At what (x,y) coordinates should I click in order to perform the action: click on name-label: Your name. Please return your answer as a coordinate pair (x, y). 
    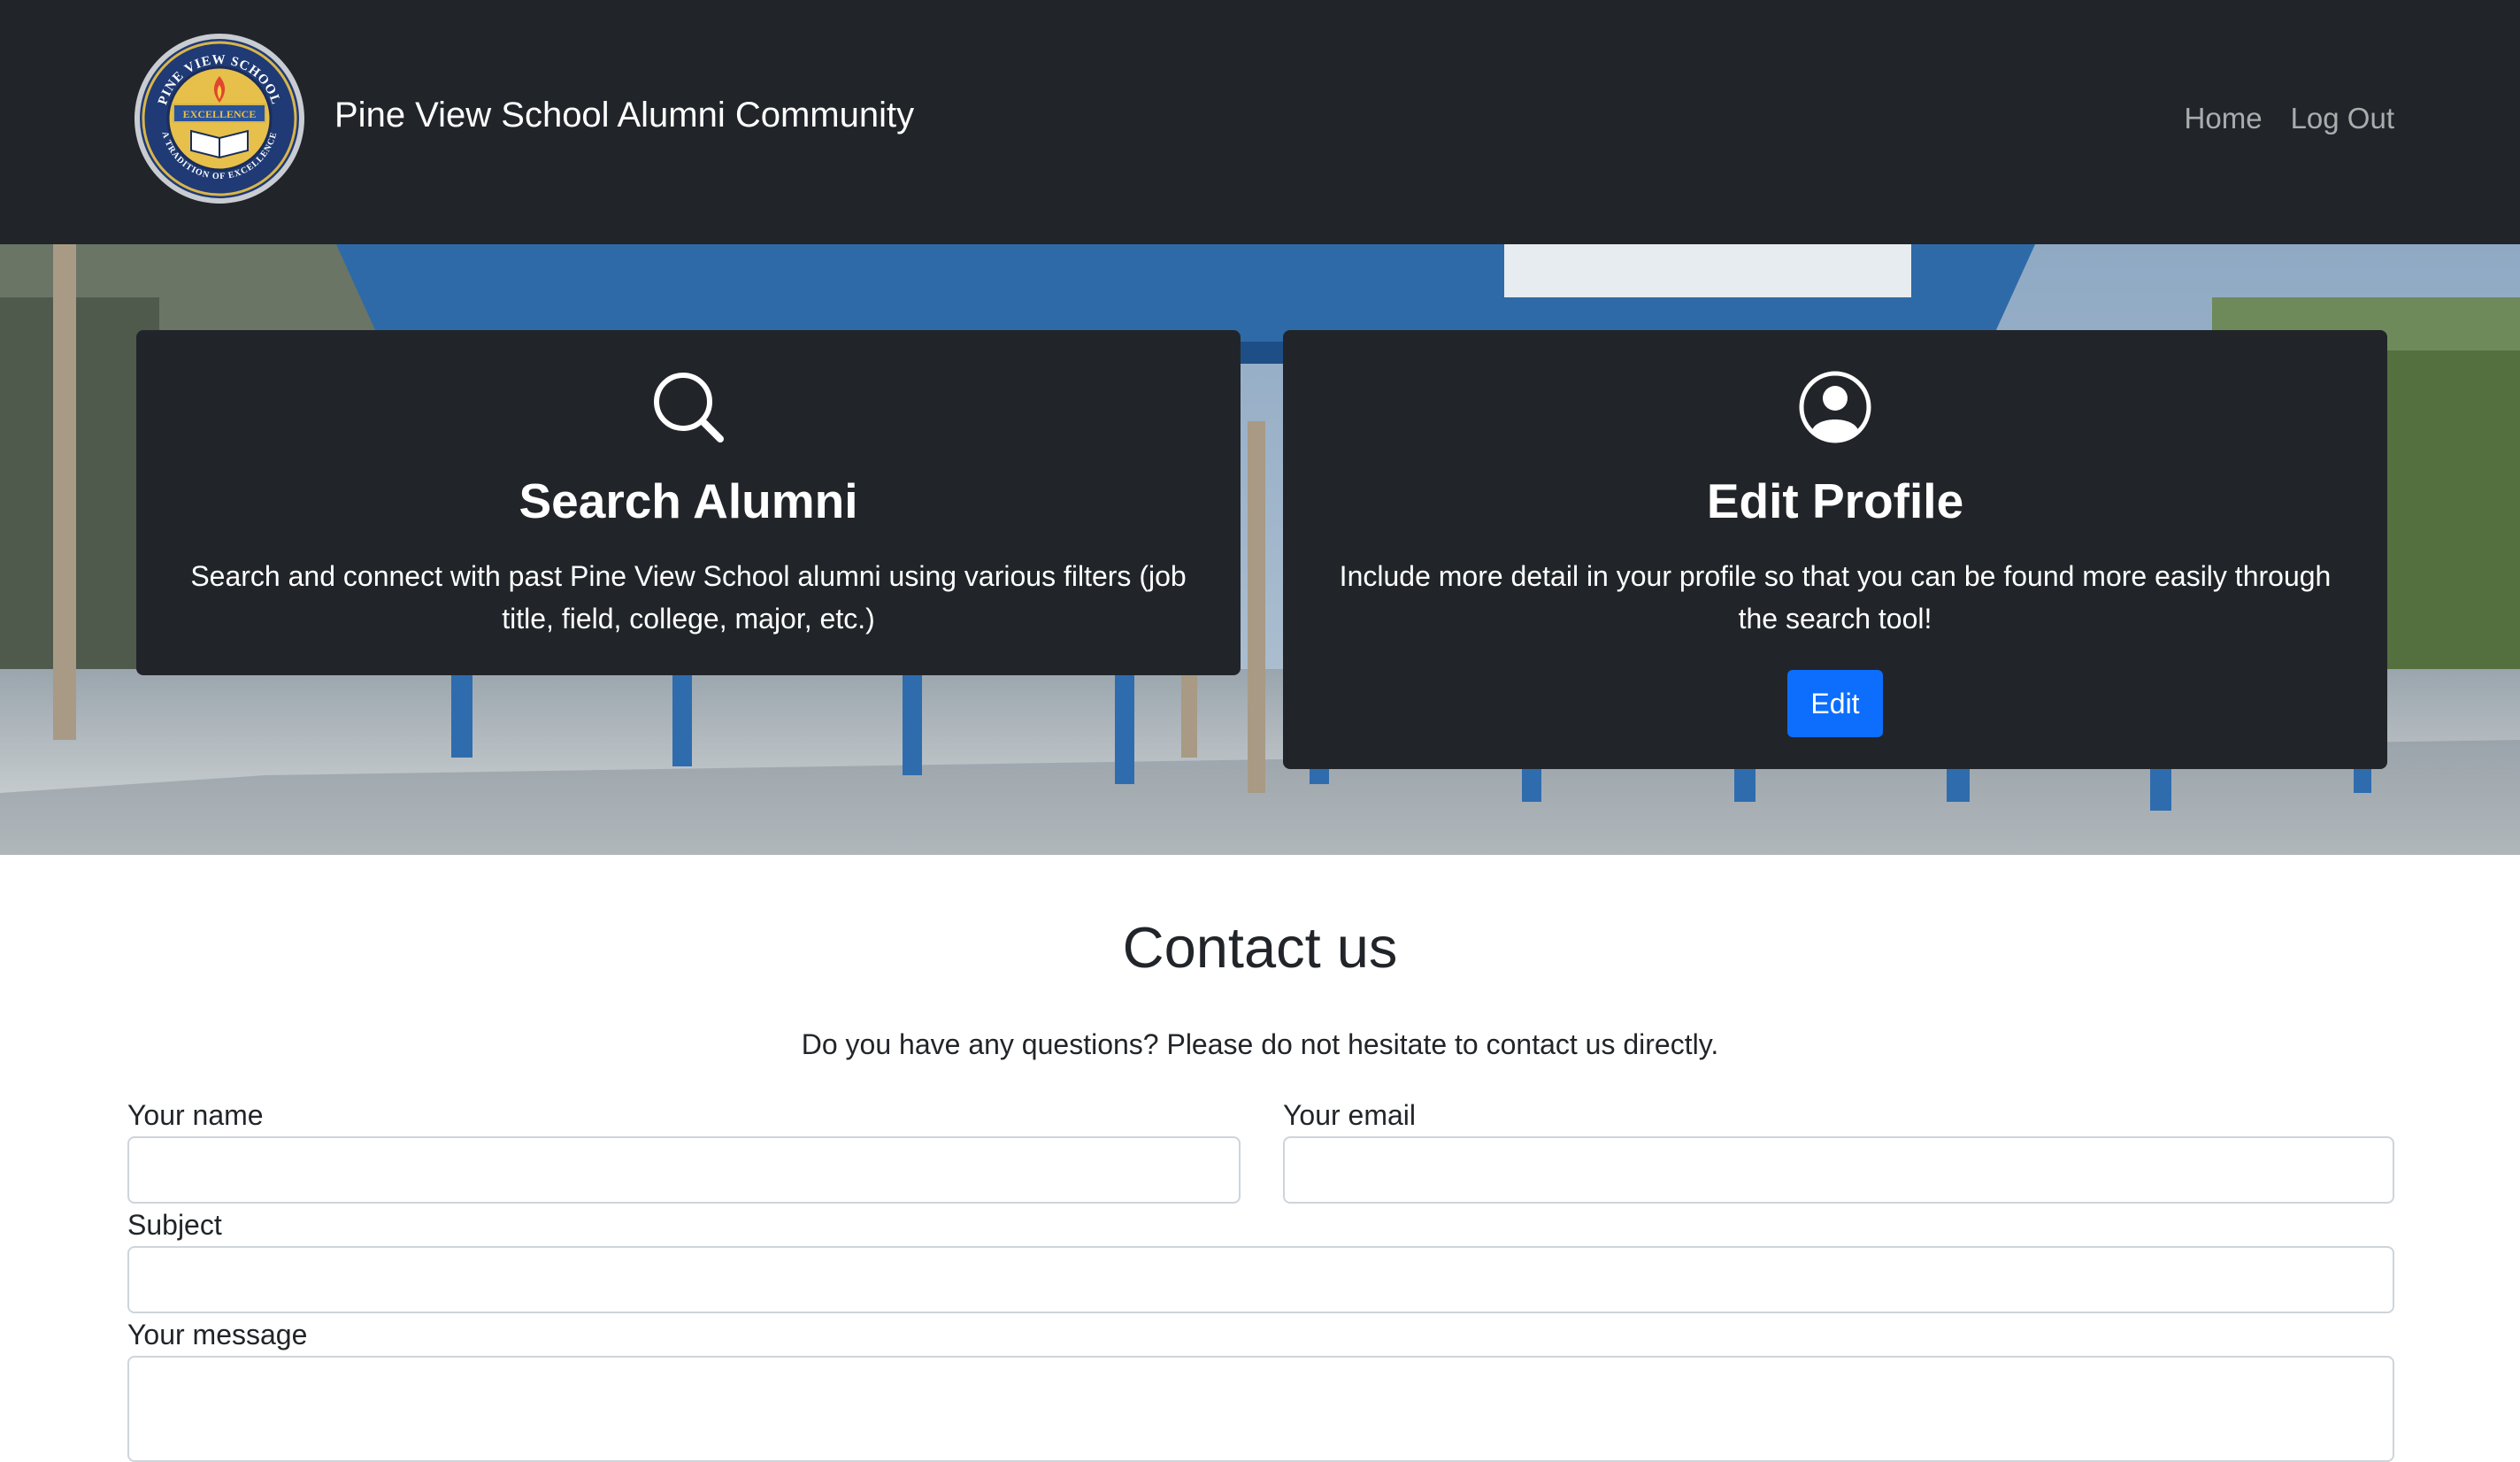
    Looking at the image, I should click on (195, 1115).